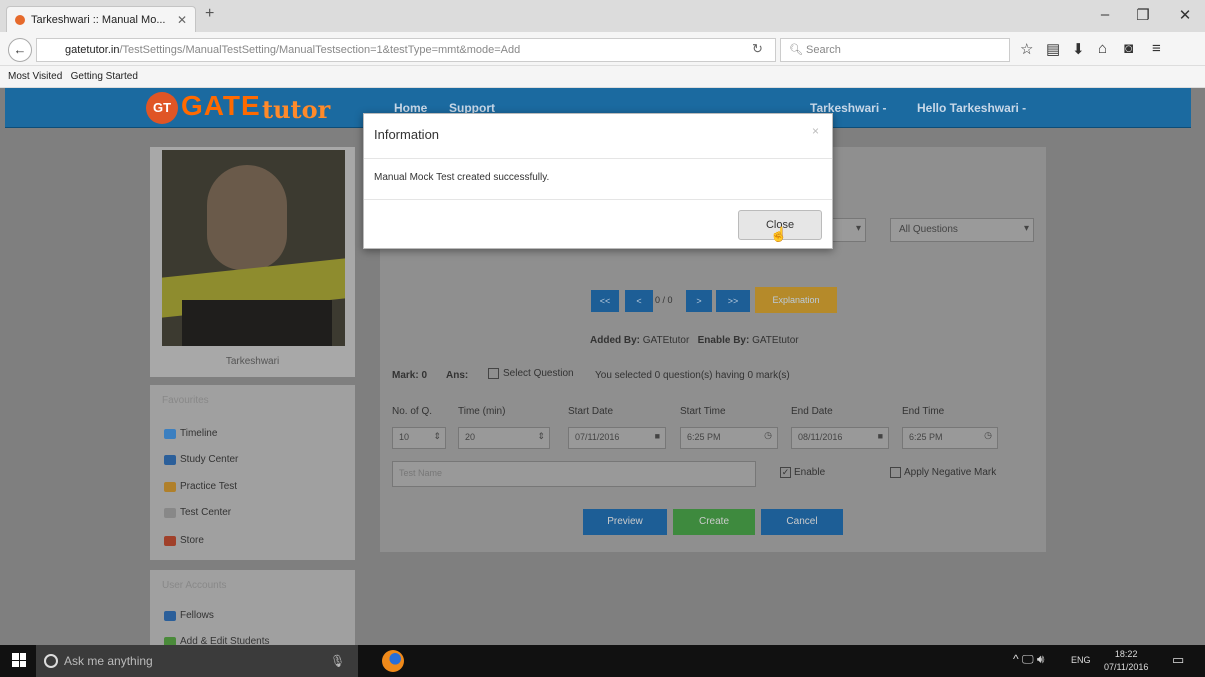 The width and height of the screenshot is (1205, 677). Describe the element at coordinates (597, 437) in the screenshot. I see `start-date-value: 07/11/2016` at that location.